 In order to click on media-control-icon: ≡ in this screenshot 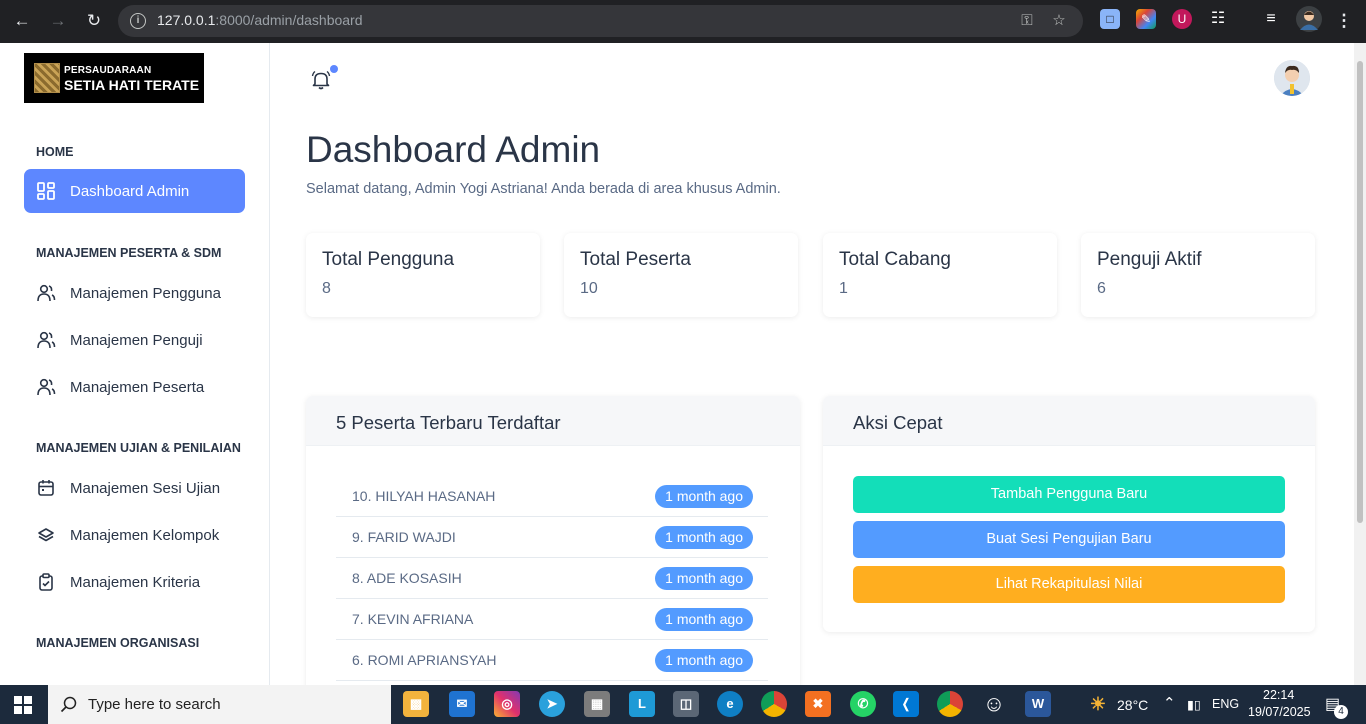, I will do `click(1271, 19)`.